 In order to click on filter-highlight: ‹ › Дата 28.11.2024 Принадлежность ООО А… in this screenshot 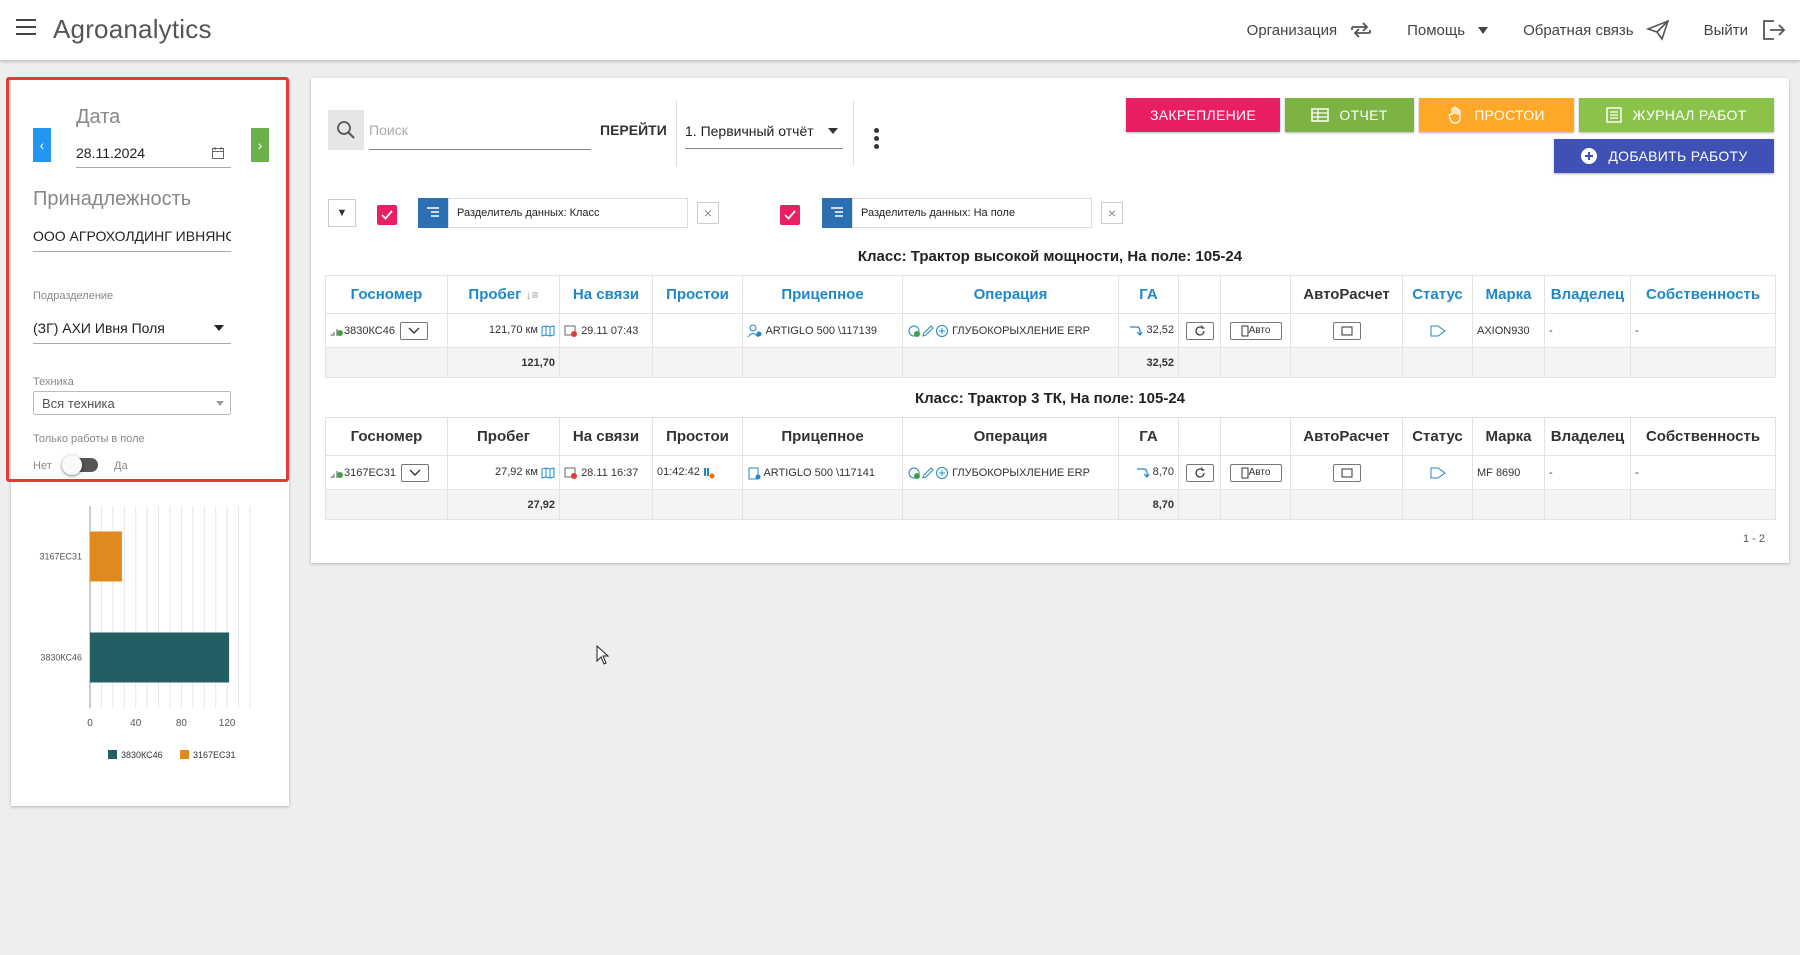, I will do `click(147, 279)`.